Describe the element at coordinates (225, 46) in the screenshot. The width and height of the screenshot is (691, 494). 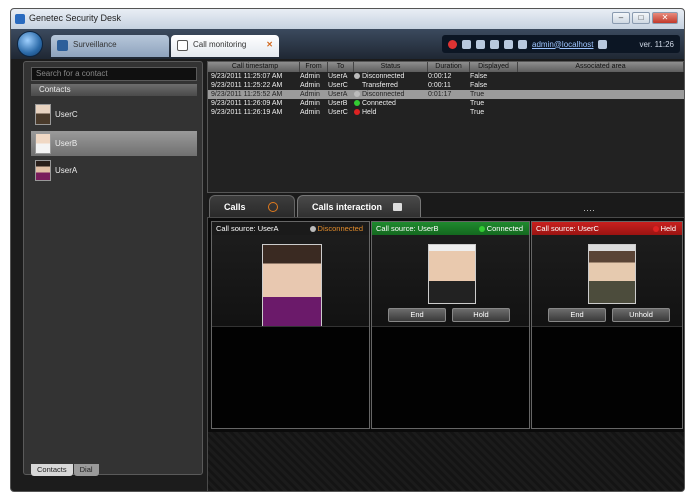
I see `tab-call-monitoring: Call monitoring ✕` at that location.